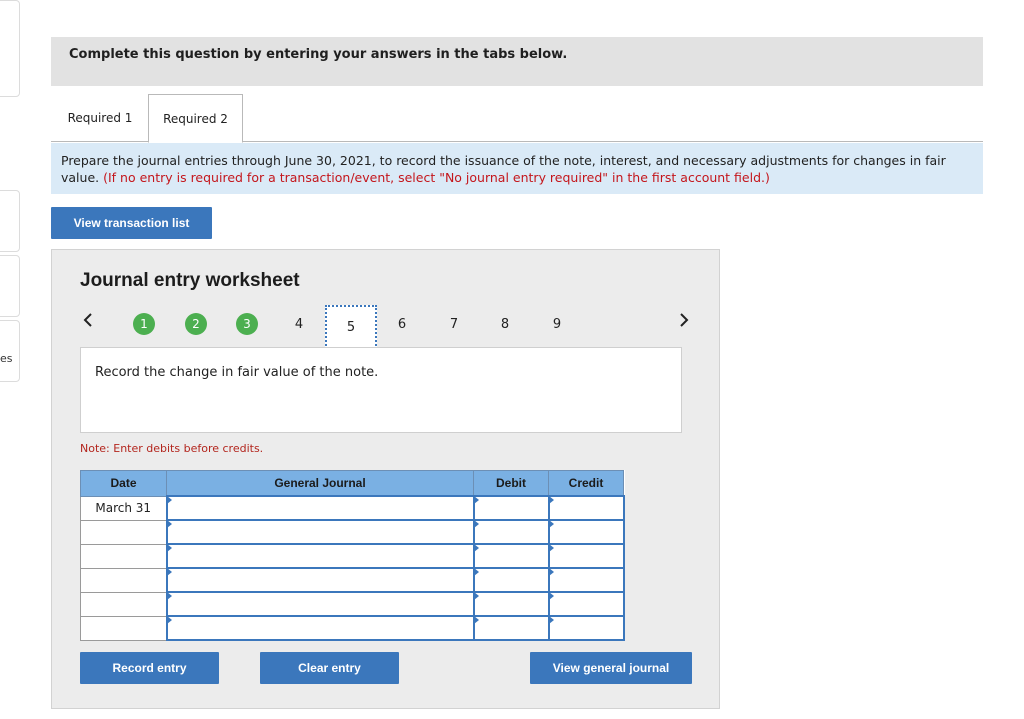  I want to click on journal-header-row: Date General Journal Debit Credit, so click(352, 483).